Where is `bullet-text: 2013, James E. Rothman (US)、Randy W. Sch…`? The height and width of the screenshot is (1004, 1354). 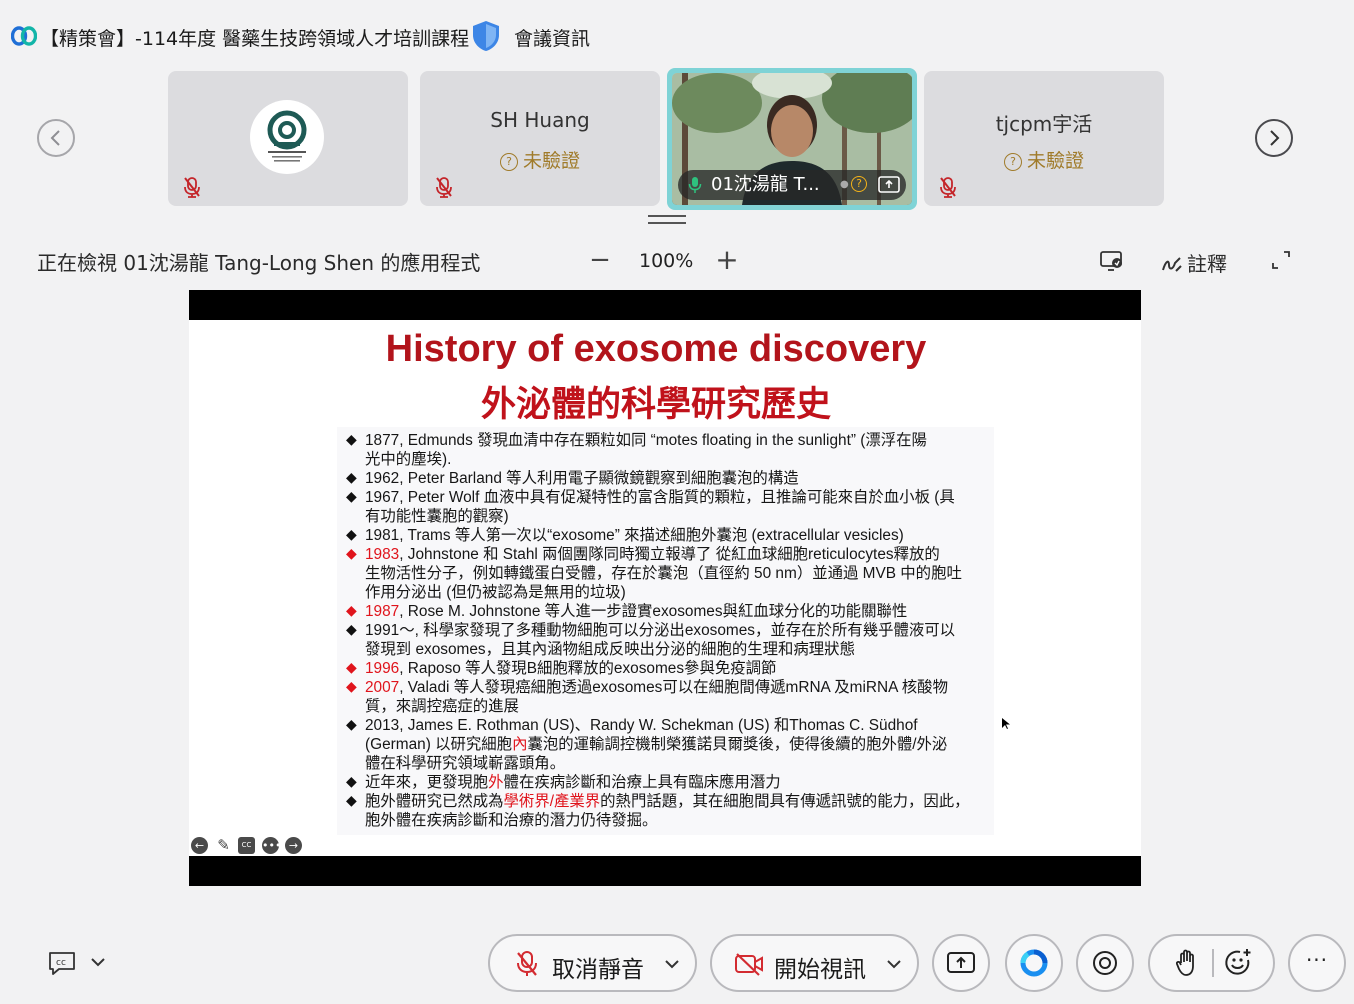
bullet-text: 2013, James E. Rothman (US)、Randy W. Sch… is located at coordinates (641, 725).